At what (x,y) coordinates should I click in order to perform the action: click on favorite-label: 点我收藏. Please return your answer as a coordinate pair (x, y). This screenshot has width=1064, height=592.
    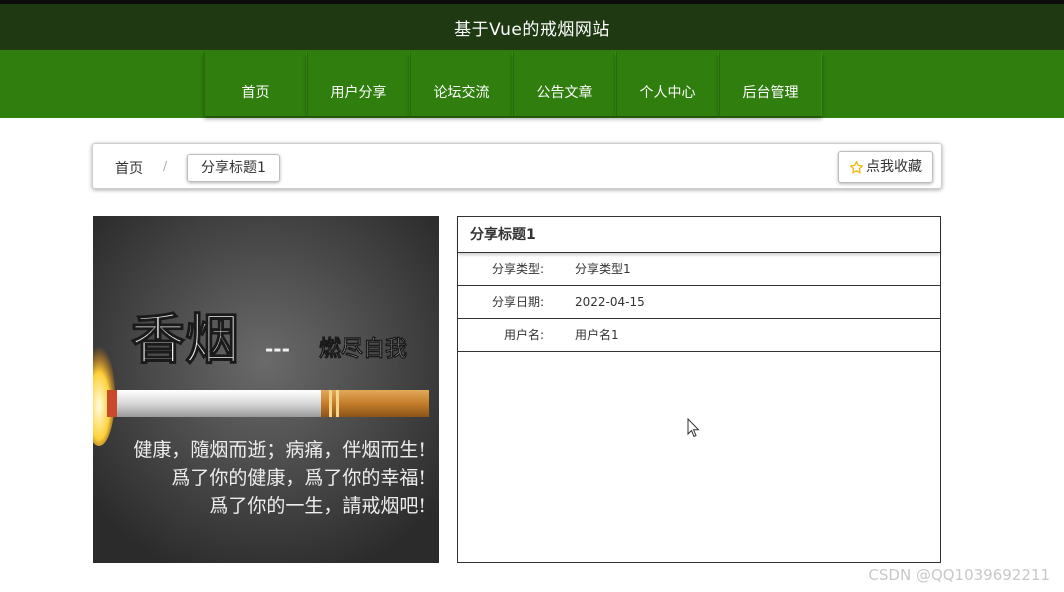
    Looking at the image, I should click on (894, 167).